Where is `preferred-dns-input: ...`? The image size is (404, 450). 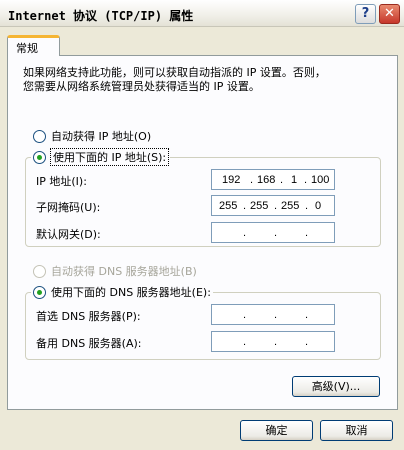 preferred-dns-input: ... is located at coordinates (273, 314).